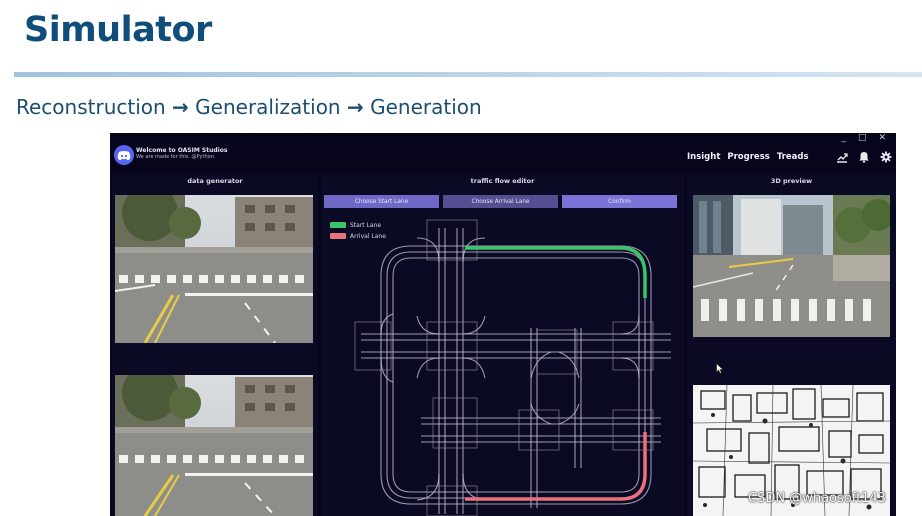 The width and height of the screenshot is (922, 516). What do you see at coordinates (124, 155) in the screenshot?
I see `app-logo-icon` at bounding box center [124, 155].